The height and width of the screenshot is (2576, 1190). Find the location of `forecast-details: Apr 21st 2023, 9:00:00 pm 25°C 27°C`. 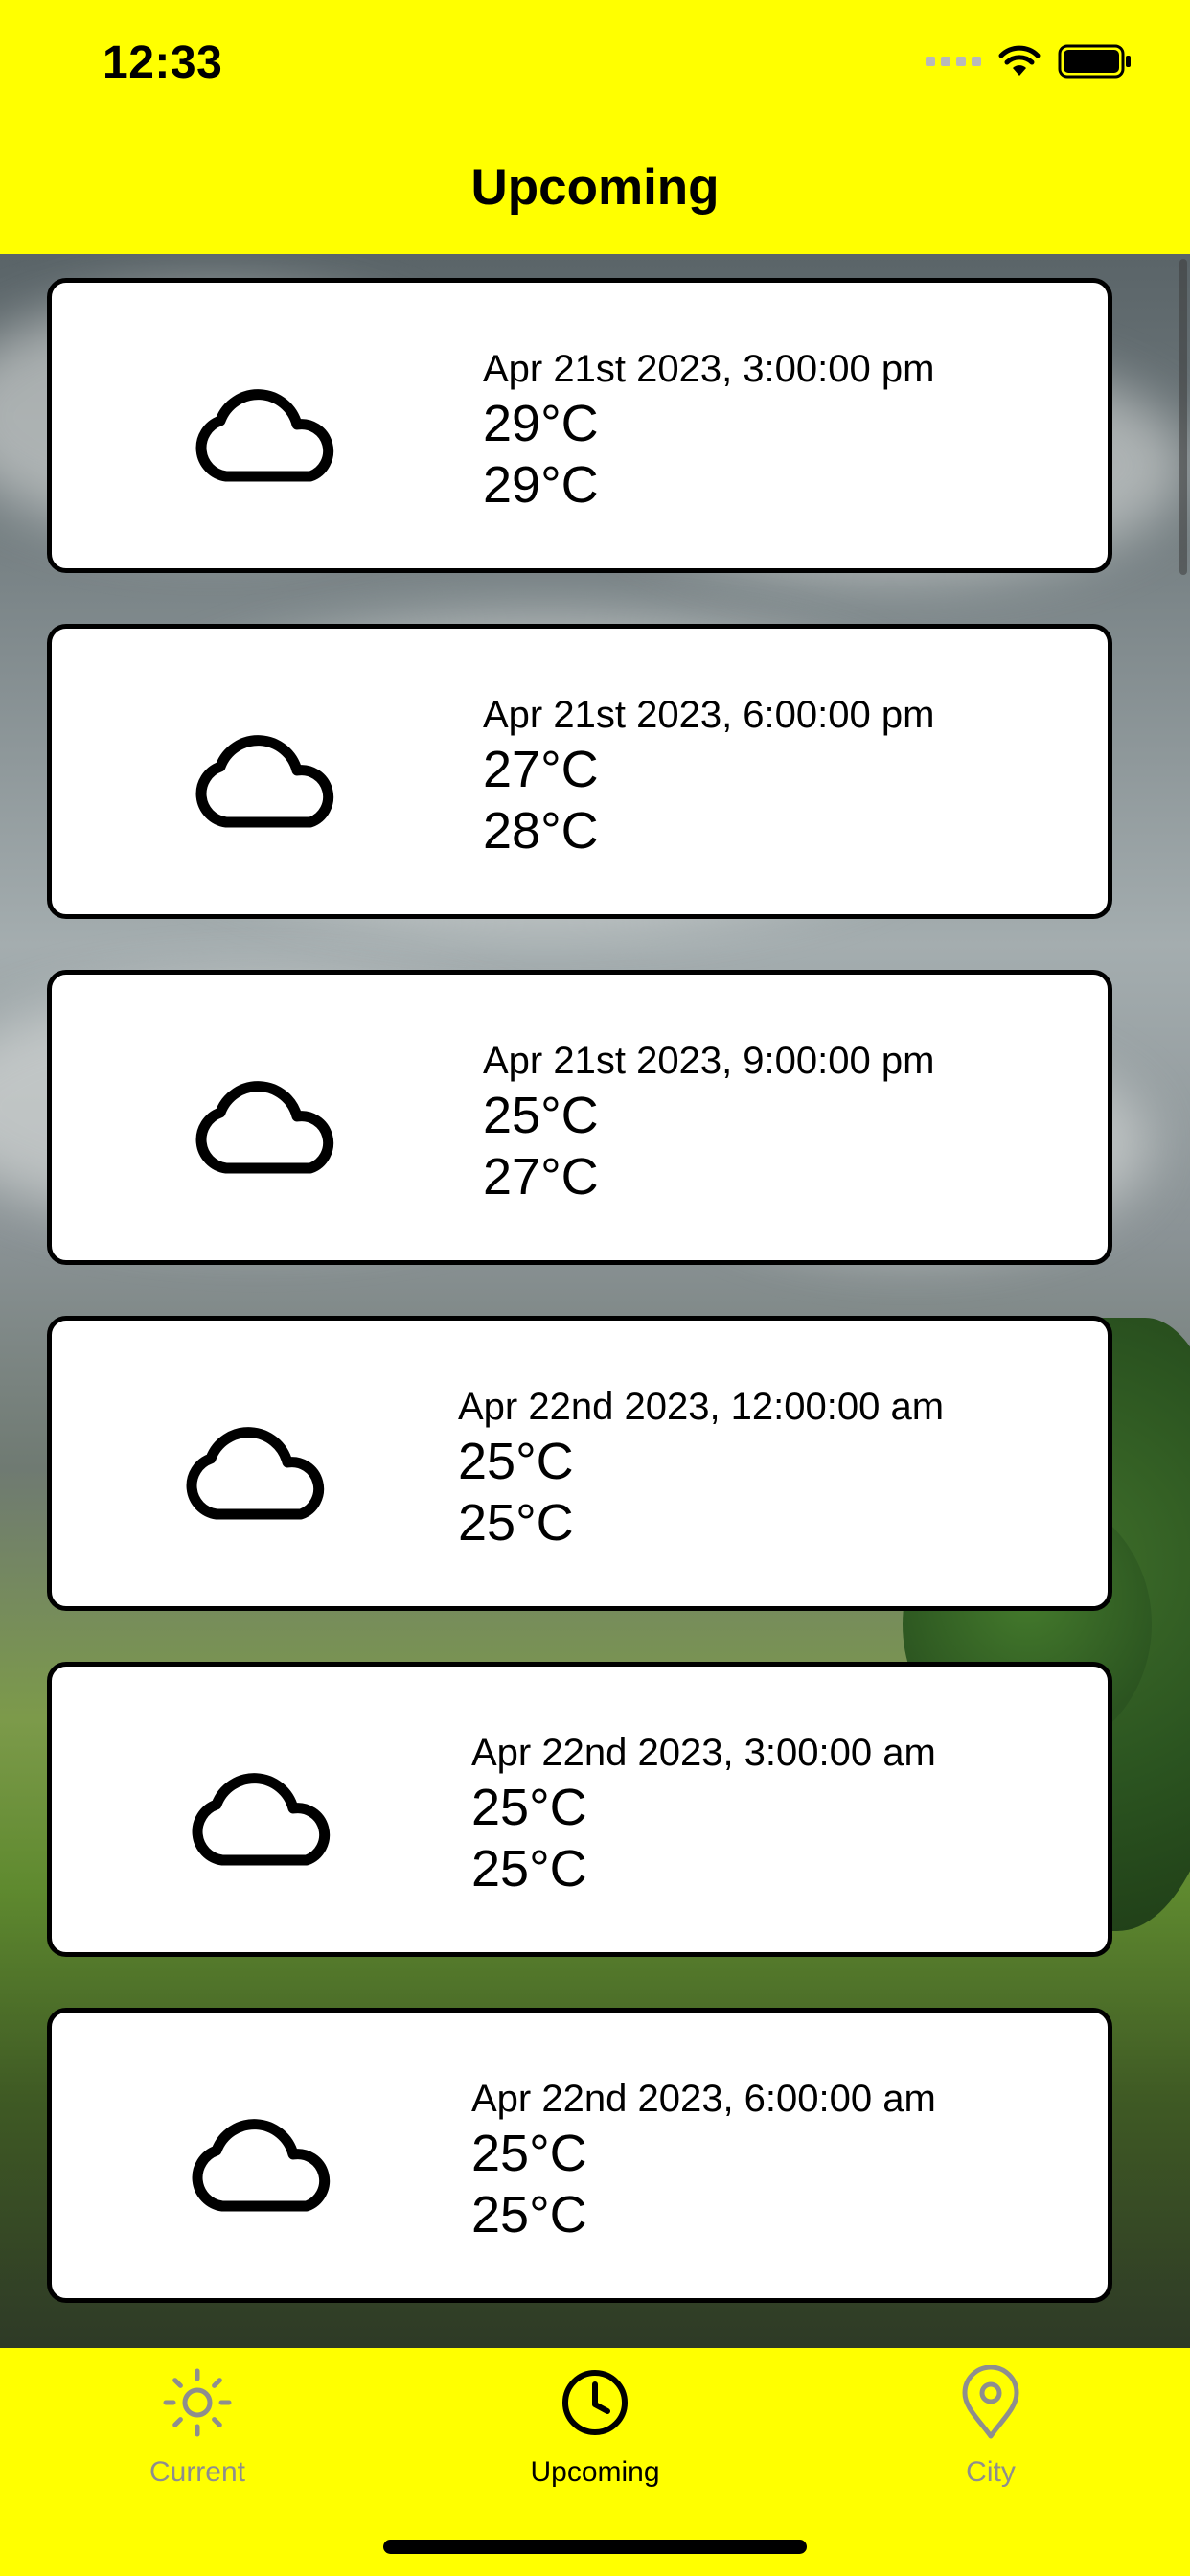

forecast-details: Apr 21st 2023, 9:00:00 pm 25°C 27°C is located at coordinates (709, 1122).